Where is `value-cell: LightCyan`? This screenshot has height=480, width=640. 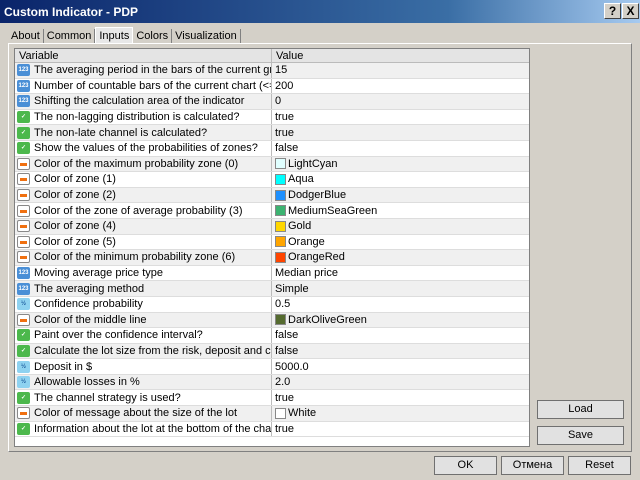
value-cell: LightCyan is located at coordinates (305, 164).